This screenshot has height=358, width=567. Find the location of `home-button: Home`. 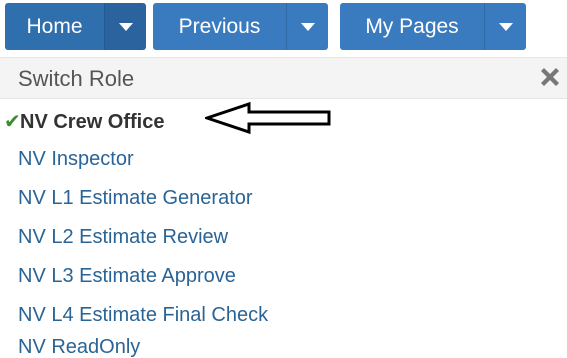

home-button: Home is located at coordinates (54, 26).